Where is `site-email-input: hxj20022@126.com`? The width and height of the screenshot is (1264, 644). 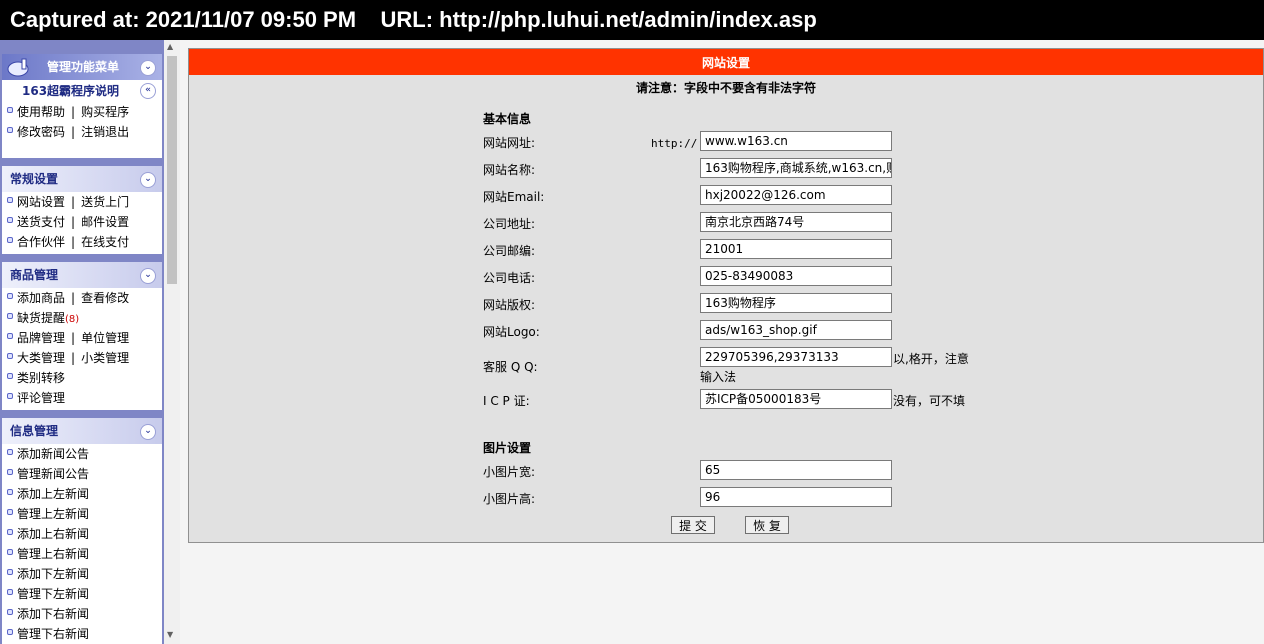
site-email-input: hxj20022@126.com is located at coordinates (796, 195).